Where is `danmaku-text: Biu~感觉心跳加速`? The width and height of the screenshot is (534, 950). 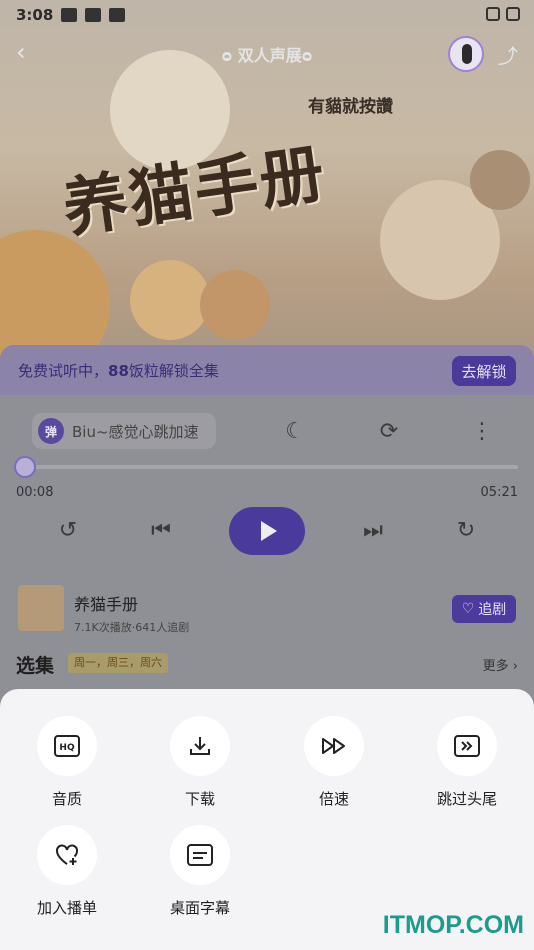
danmaku-text: Biu~感觉心跳加速 is located at coordinates (135, 431).